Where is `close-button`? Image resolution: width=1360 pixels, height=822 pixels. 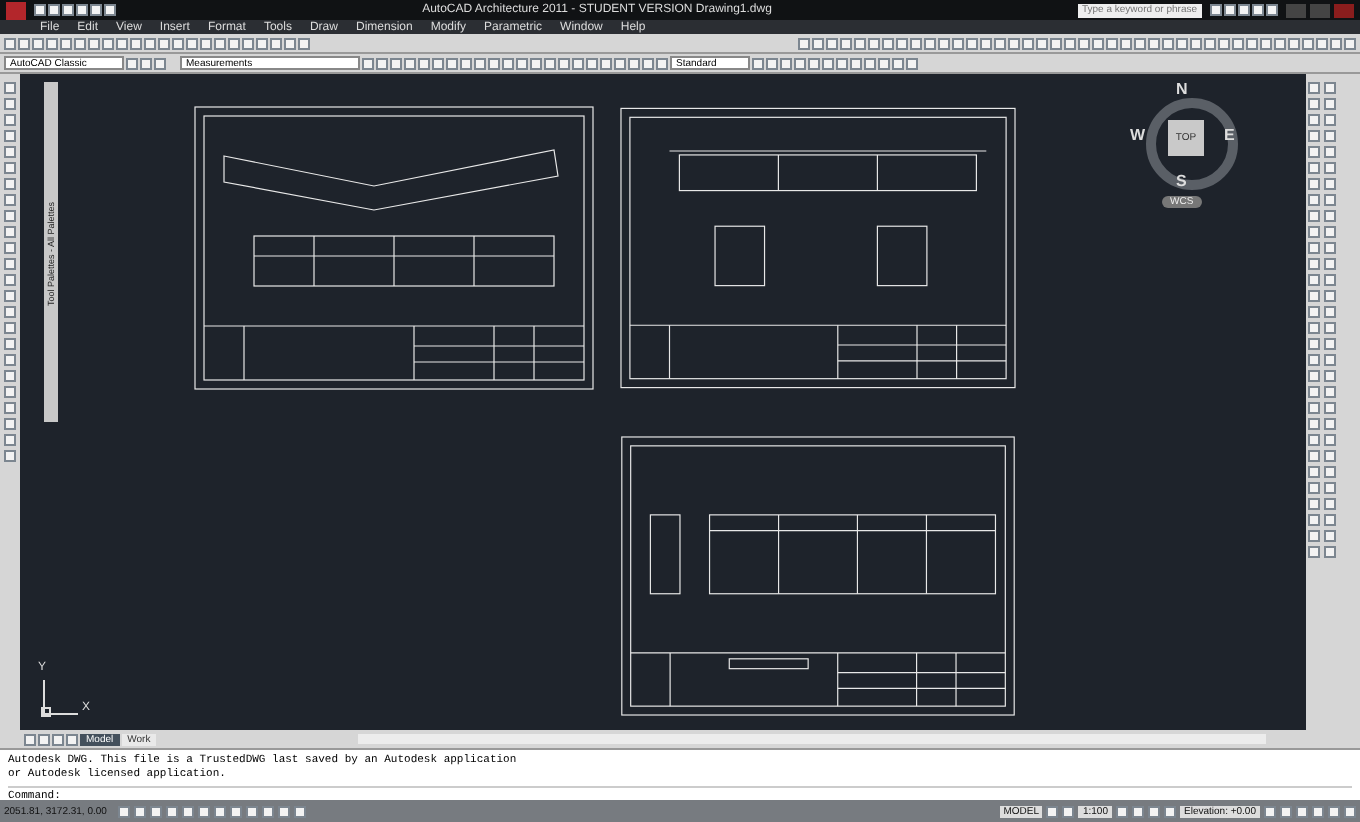
close-button is located at coordinates (1344, 10).